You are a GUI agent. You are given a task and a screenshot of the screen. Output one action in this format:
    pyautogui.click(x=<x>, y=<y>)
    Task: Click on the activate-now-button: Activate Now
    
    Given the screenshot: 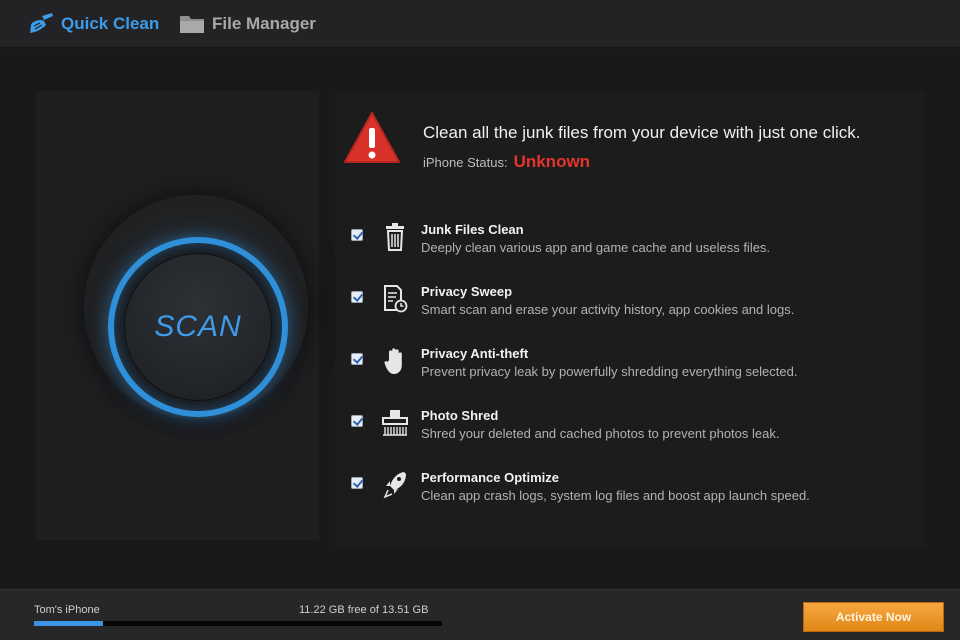 What is the action you would take?
    pyautogui.click(x=873, y=617)
    